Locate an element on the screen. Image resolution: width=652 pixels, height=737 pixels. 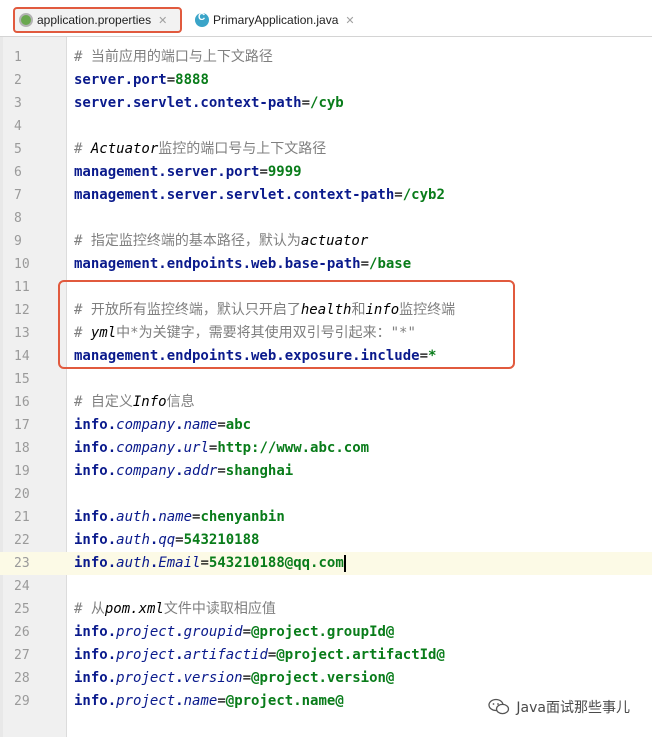
code-line: 23 info.auth.Email=543210188@qq.com is located at coordinates (326, 563).